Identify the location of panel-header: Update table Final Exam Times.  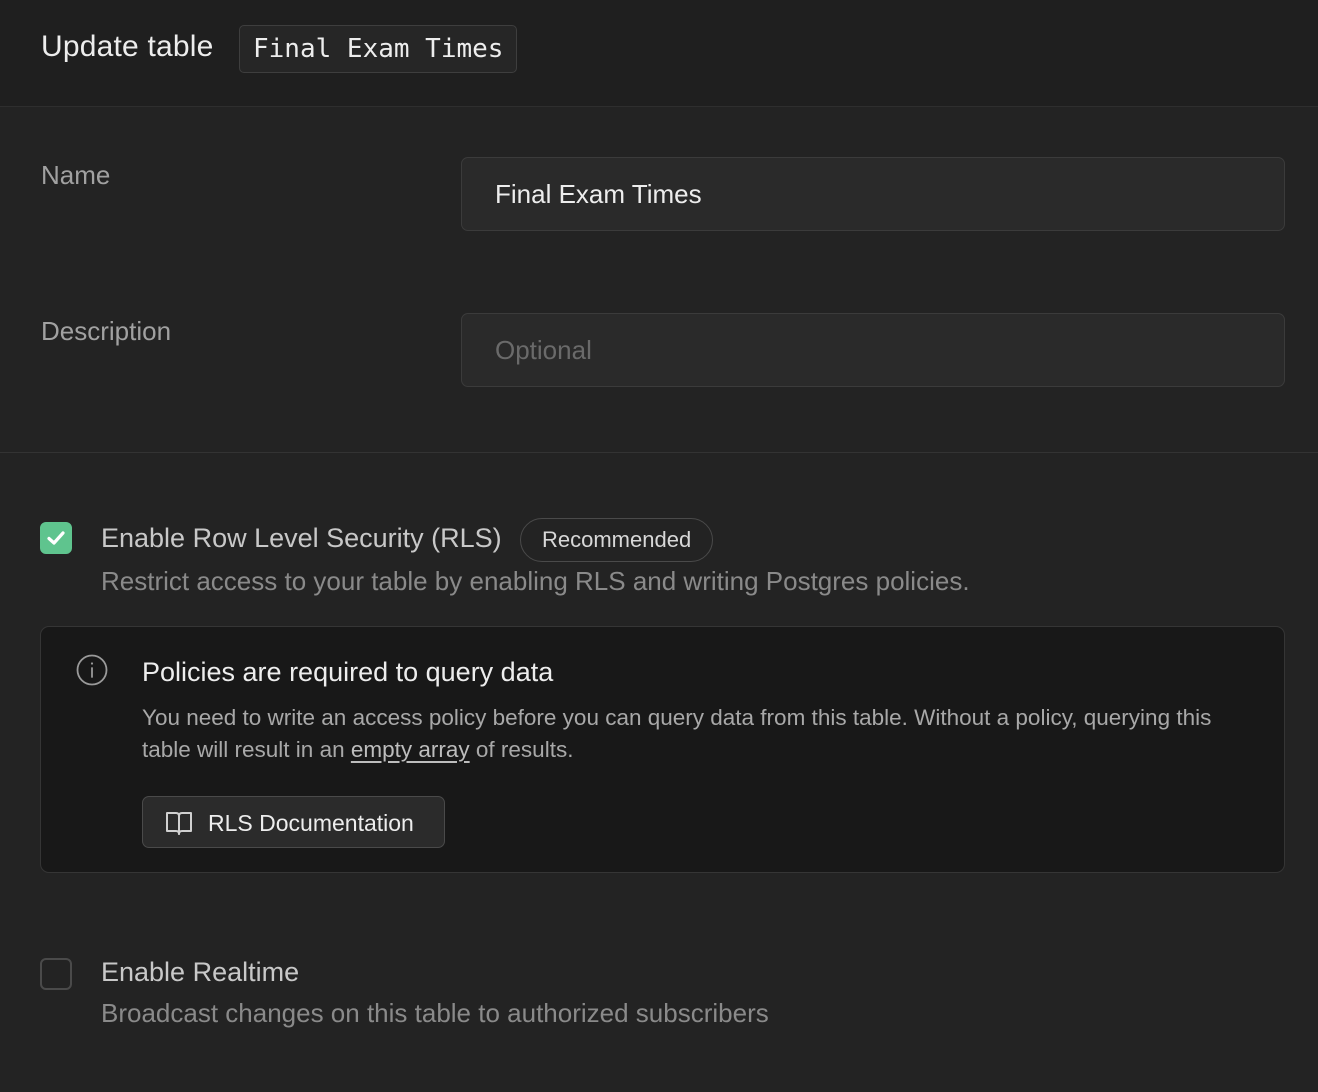
(659, 53).